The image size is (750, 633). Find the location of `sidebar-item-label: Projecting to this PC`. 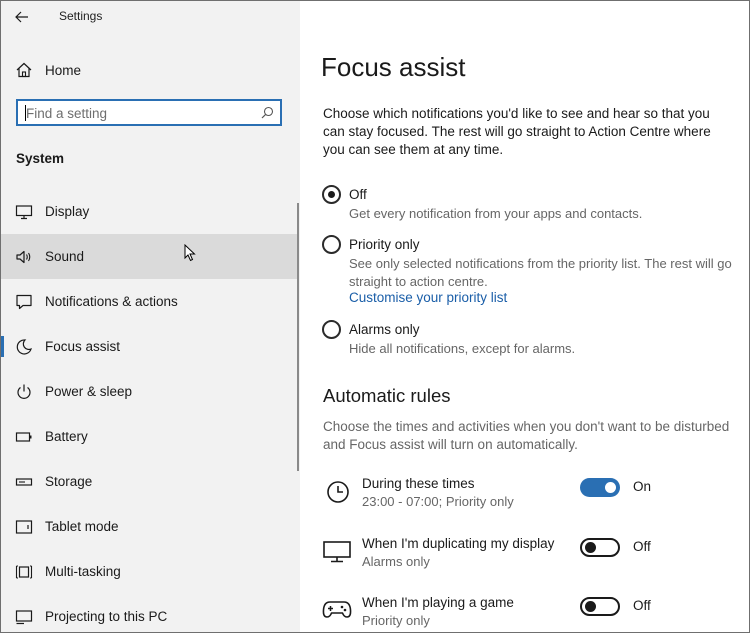

sidebar-item-label: Projecting to this PC is located at coordinates (106, 616).